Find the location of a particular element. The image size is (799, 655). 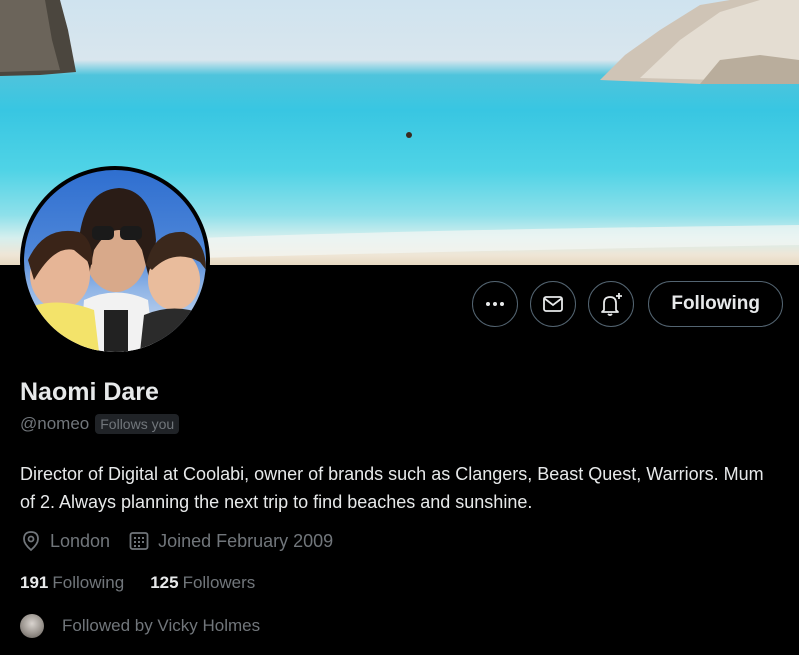

notify-button is located at coordinates (611, 304).